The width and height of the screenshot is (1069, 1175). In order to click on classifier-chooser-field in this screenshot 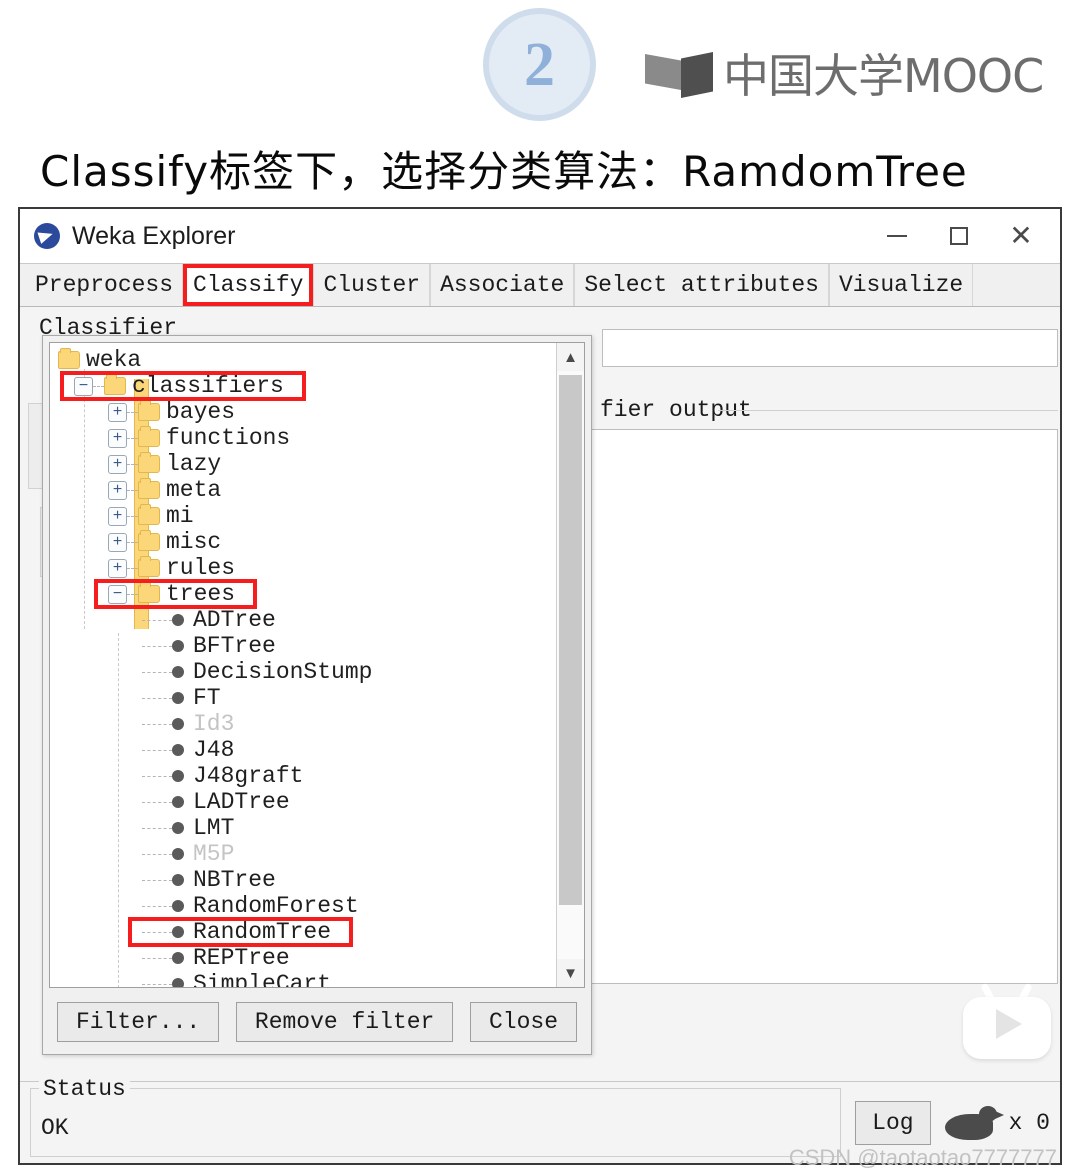, I will do `click(830, 348)`.